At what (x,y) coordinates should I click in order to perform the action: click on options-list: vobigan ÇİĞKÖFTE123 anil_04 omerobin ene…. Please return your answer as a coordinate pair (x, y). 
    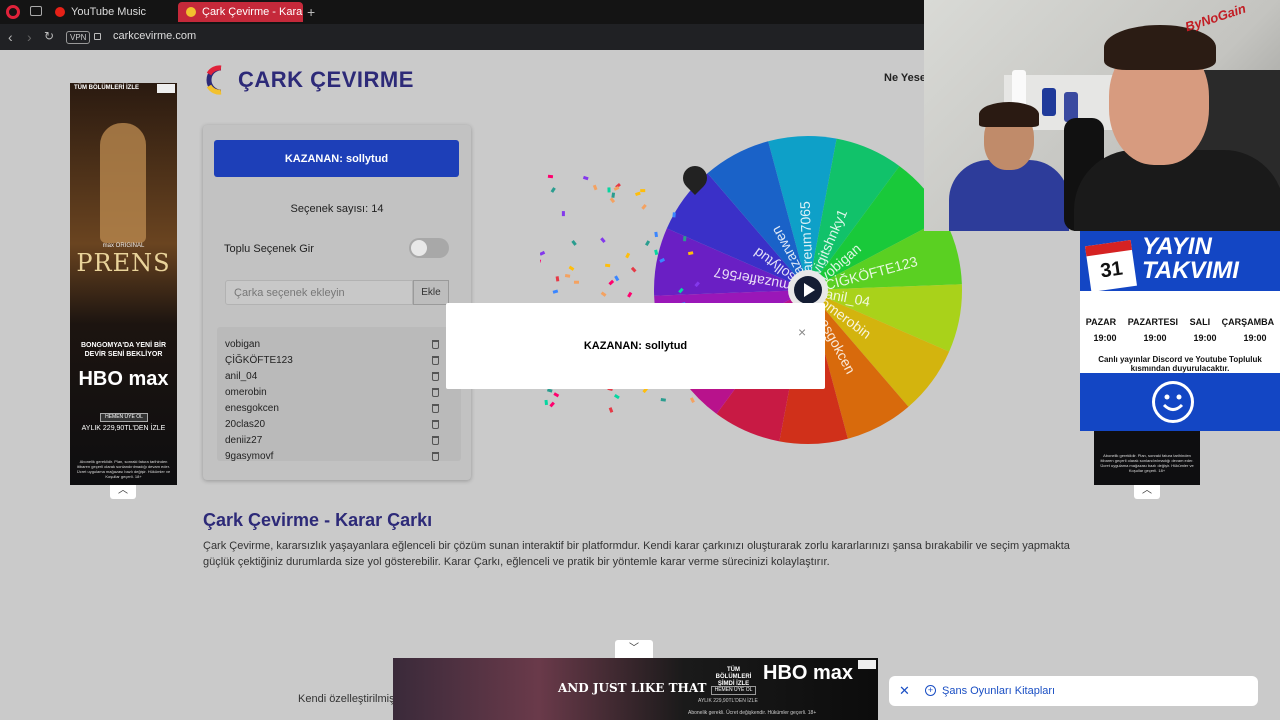
    Looking at the image, I should click on (339, 394).